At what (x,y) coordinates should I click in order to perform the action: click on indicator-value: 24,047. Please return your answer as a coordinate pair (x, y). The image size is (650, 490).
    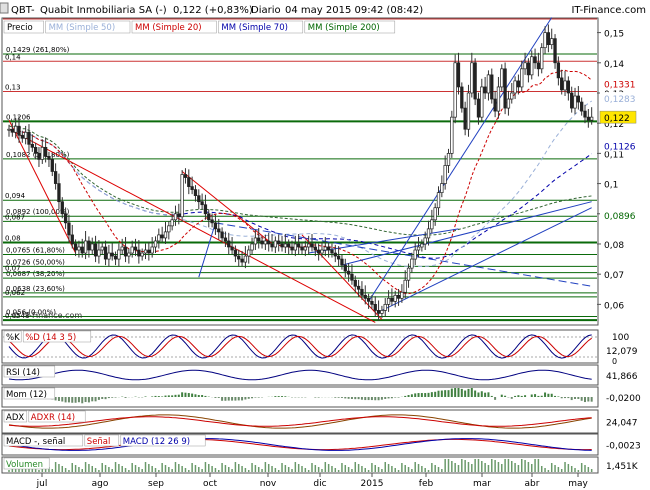
    Looking at the image, I should click on (622, 424).